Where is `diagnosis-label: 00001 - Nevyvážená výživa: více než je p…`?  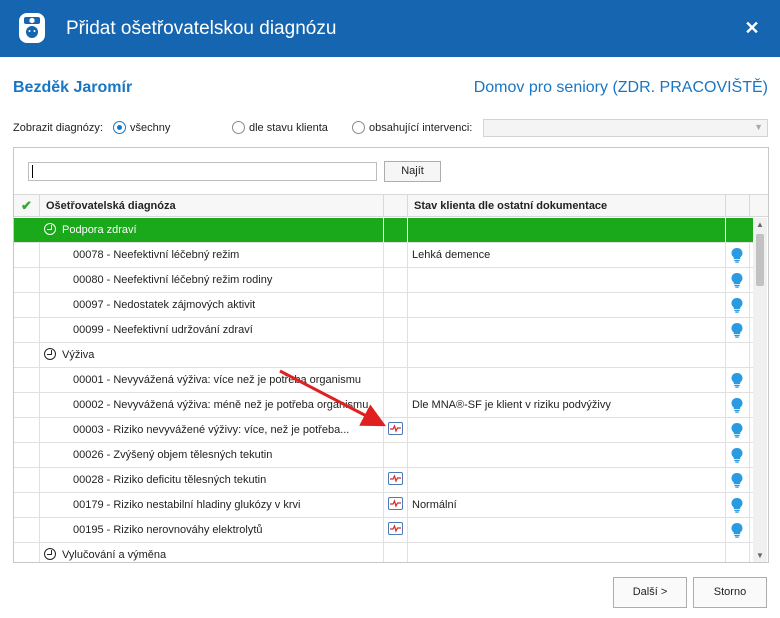 diagnosis-label: 00001 - Nevyvážená výživa: více než je p… is located at coordinates (212, 380).